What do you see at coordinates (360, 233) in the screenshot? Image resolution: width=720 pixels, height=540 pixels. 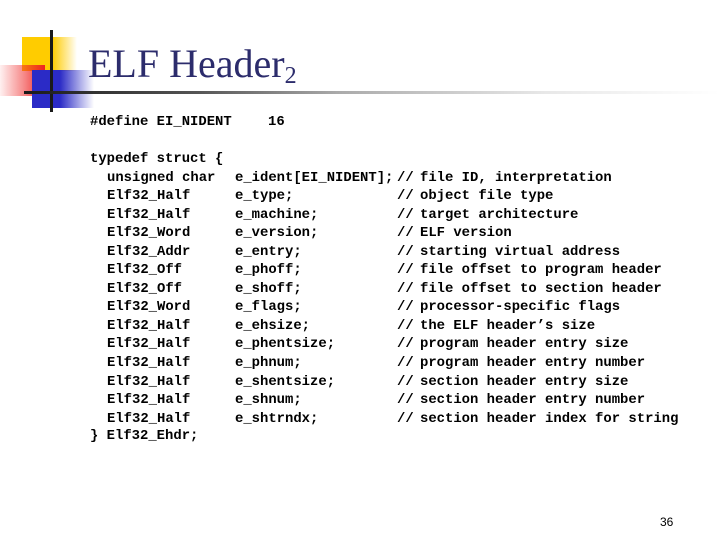 I see `struct-member-row: Elf32_Word e_version; // ELF version` at bounding box center [360, 233].